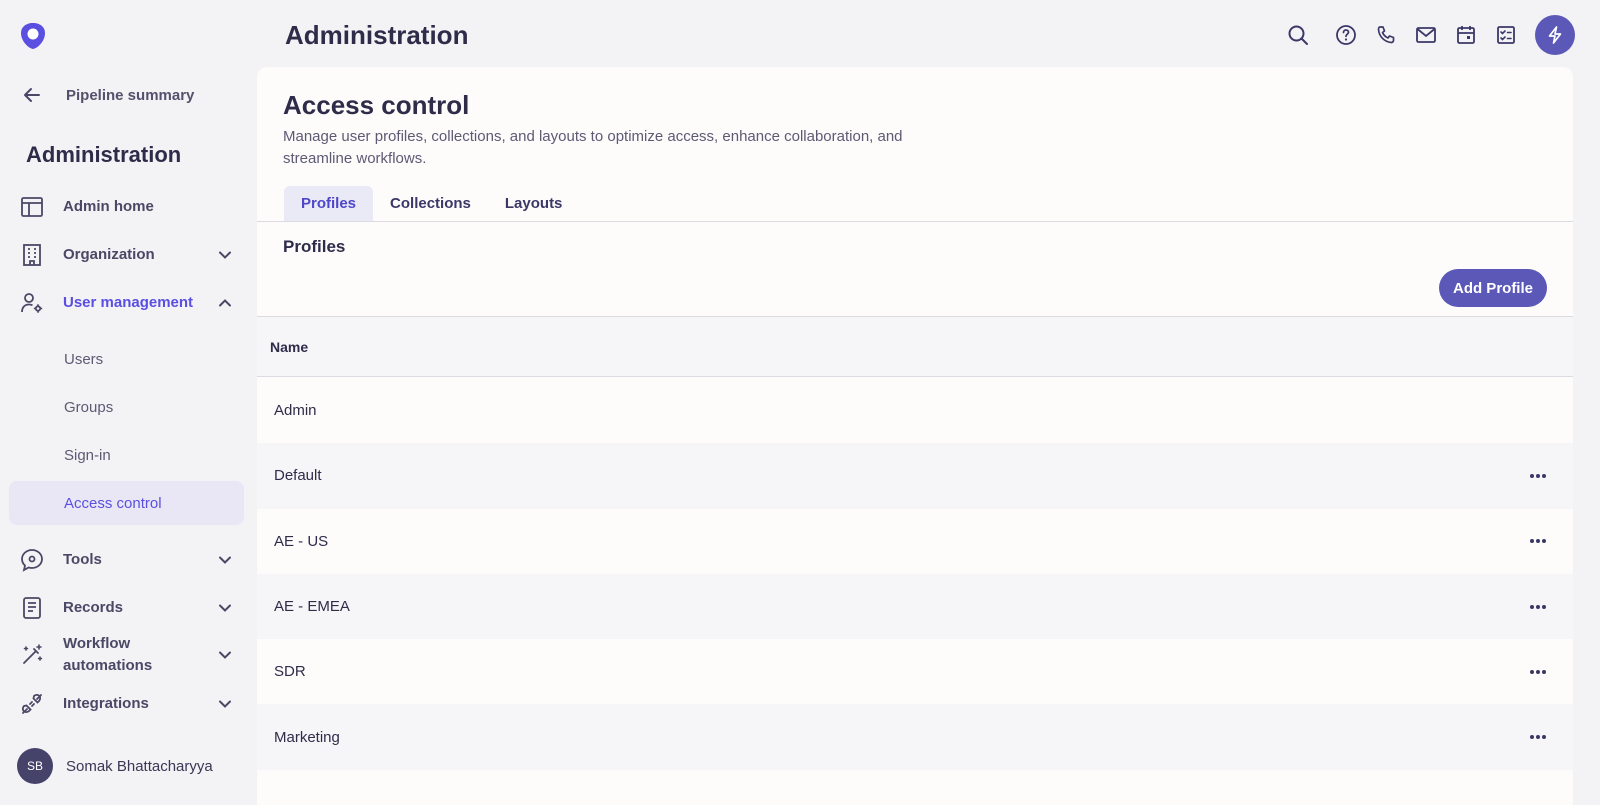 Image resolution: width=1600 pixels, height=805 pixels. Describe the element at coordinates (32, 95) in the screenshot. I see `arrow-left-icon` at that location.